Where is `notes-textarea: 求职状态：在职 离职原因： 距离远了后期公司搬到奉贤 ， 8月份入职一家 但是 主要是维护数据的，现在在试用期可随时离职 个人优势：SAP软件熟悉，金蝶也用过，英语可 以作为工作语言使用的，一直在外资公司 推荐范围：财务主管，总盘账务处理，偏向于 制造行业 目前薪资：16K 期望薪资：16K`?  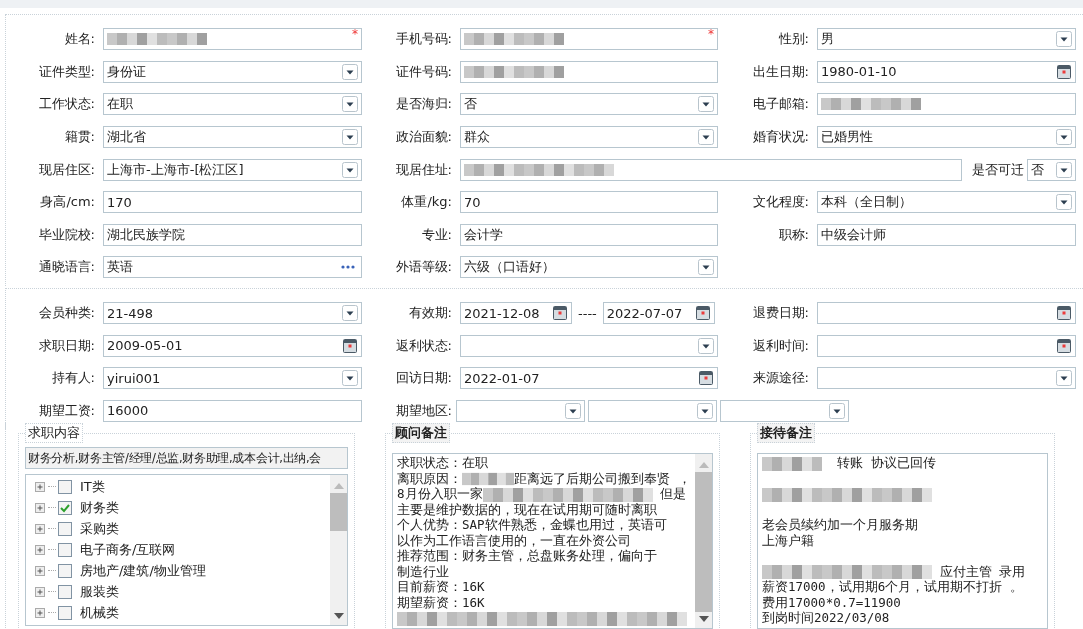 notes-textarea: 求职状态：在职 离职原因： 距离远了后期公司搬到奉贤 ， 8月份入职一家 但是 主要是维护数据的，现在在试用期可随时离职 个人优势：SAP软件熟悉，金蝶也用过，英语可 以作为工作语言使用的，一直在外资公司 推荐范围：财务主管，总盘账务处理，偏向于 制造行业 目前薪资：16K 期望薪资：16K is located at coordinates (552, 541).